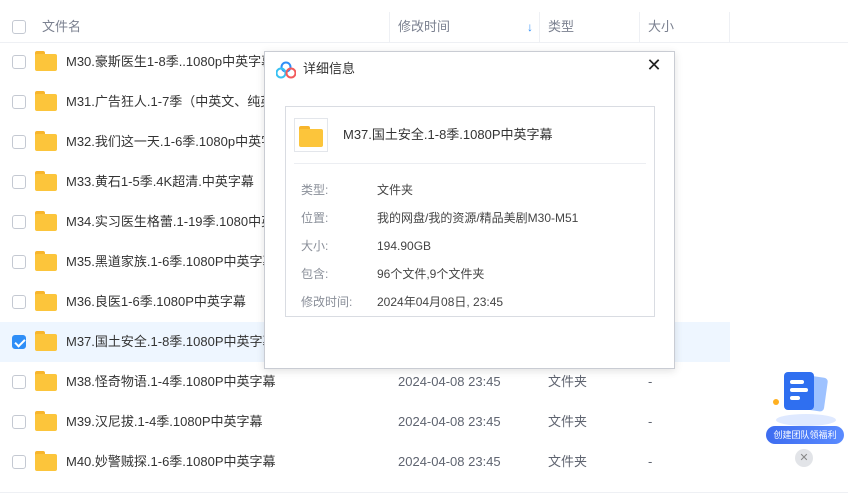  Describe the element at coordinates (171, 262) in the screenshot. I see `file-name: M35.黑道家族.1-6季.1080P中英字幕` at that location.